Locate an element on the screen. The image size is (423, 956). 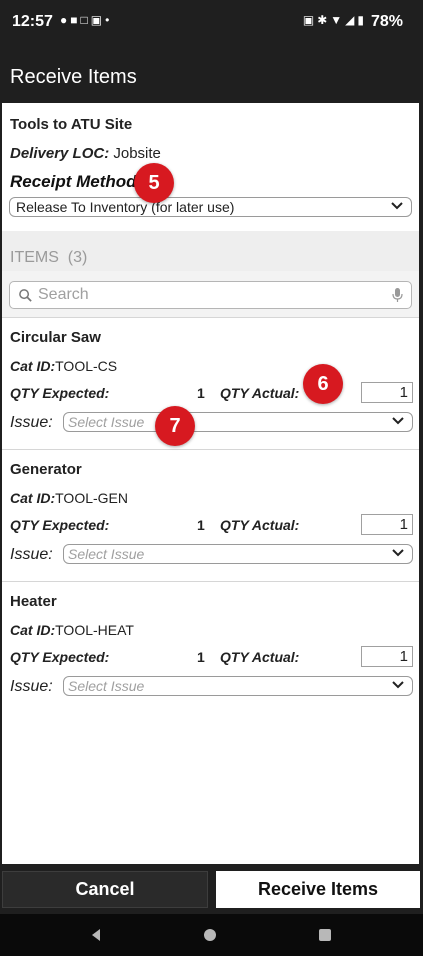
item-cat-id: Cat ID:TOOL-CS is located at coordinates (63, 366).